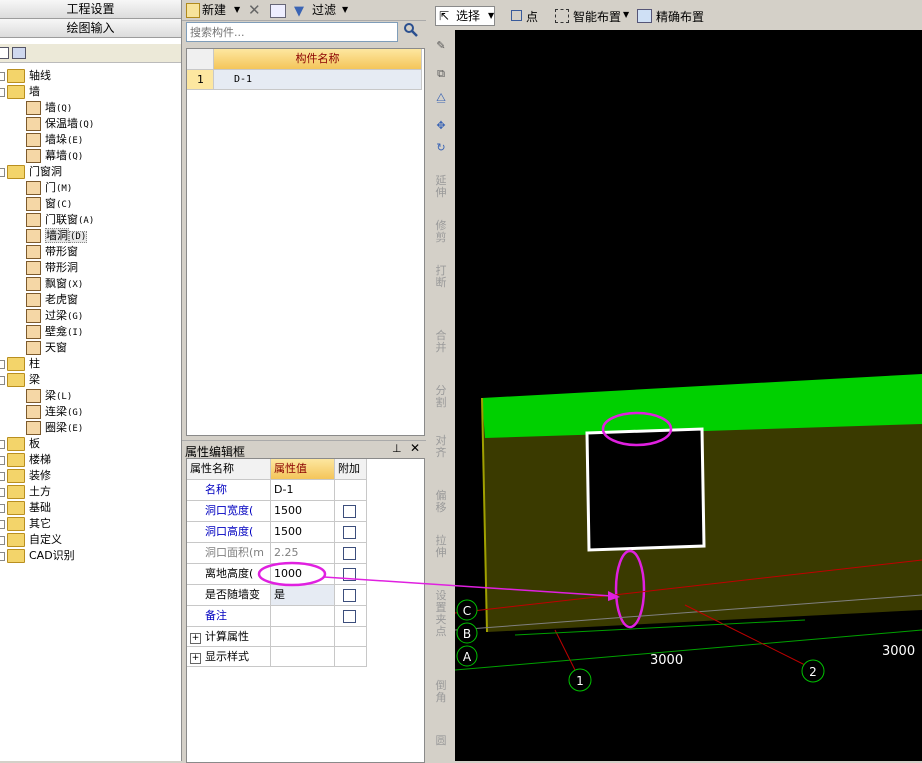 This screenshot has width=922, height=763. I want to click on tree-item: 梁, so click(20, 380).